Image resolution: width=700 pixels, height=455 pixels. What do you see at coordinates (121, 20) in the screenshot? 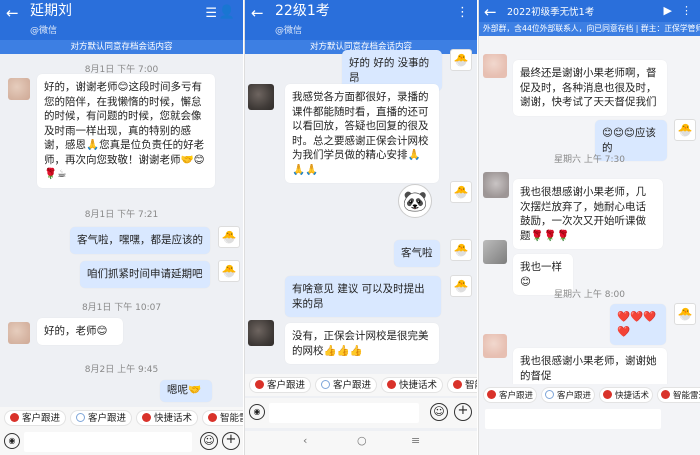
I see `chat-header: ← 延期刘 @微信 ☰ 👤` at bounding box center [121, 20].